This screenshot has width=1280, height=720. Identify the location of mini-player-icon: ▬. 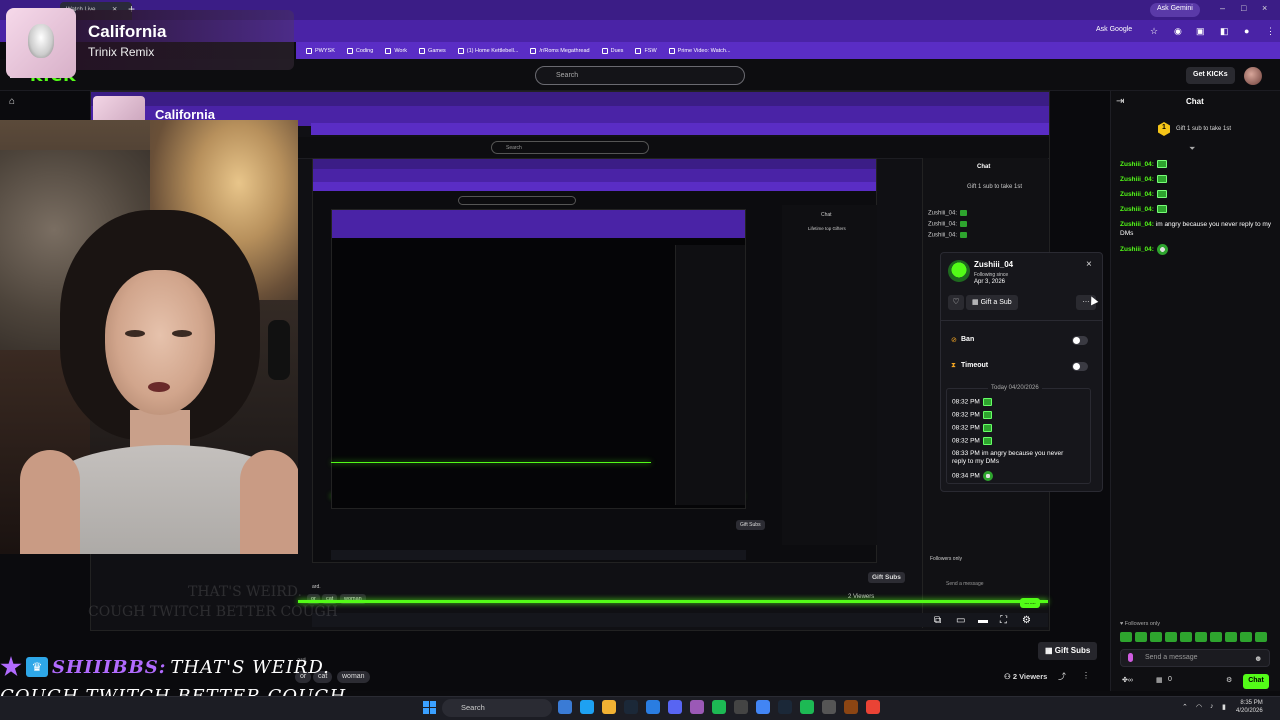
(983, 620).